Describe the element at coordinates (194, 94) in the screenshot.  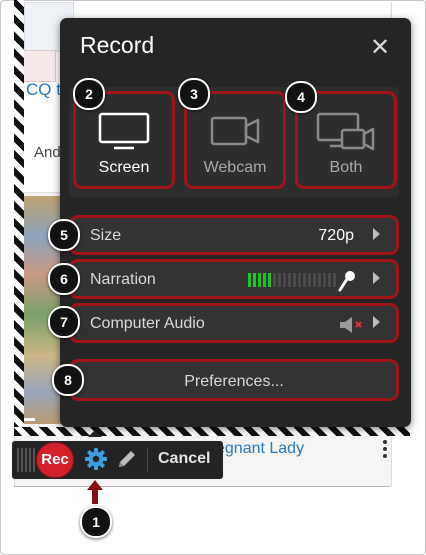
I see `callout-badge-3: 3` at that location.